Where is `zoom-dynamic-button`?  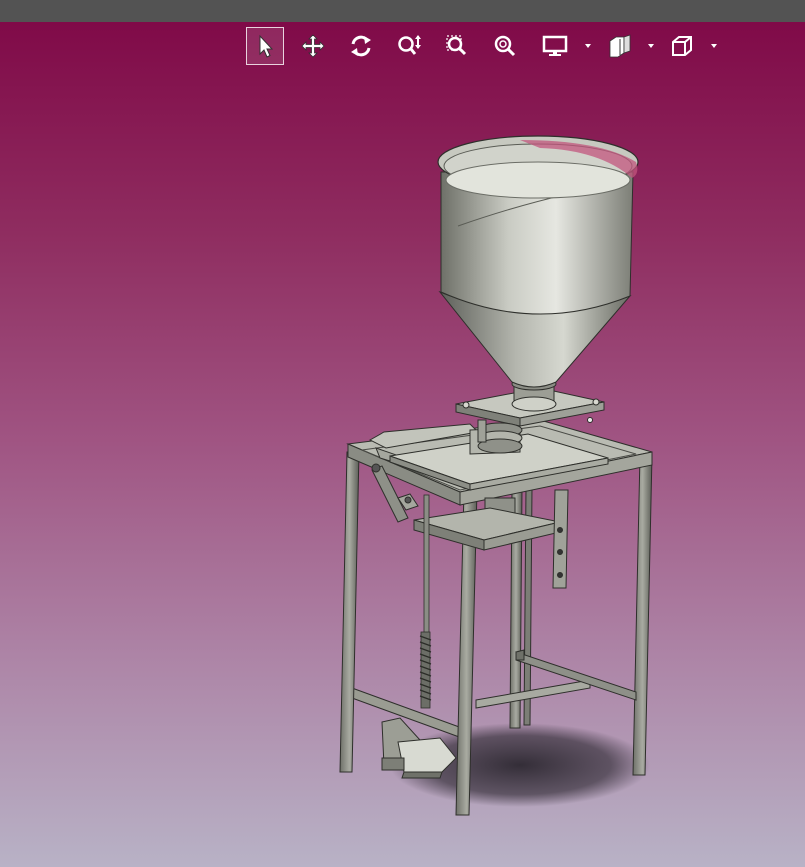 zoom-dynamic-button is located at coordinates (409, 46).